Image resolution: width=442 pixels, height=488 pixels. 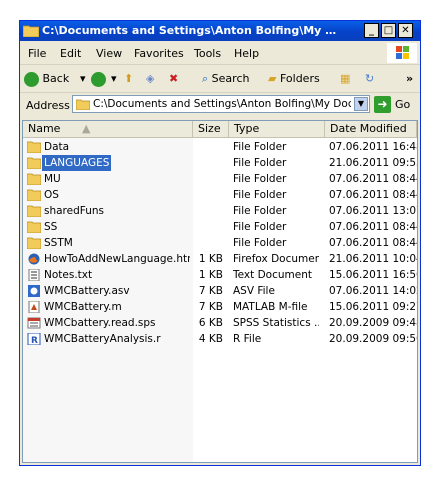 I want to click on search-icon: ⌕, so click(x=205, y=78).